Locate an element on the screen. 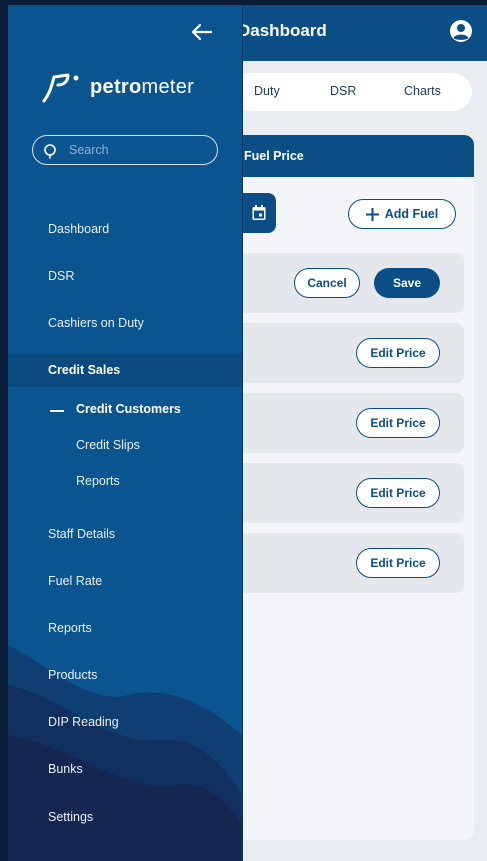  page-title: Dashboard is located at coordinates (282, 30).